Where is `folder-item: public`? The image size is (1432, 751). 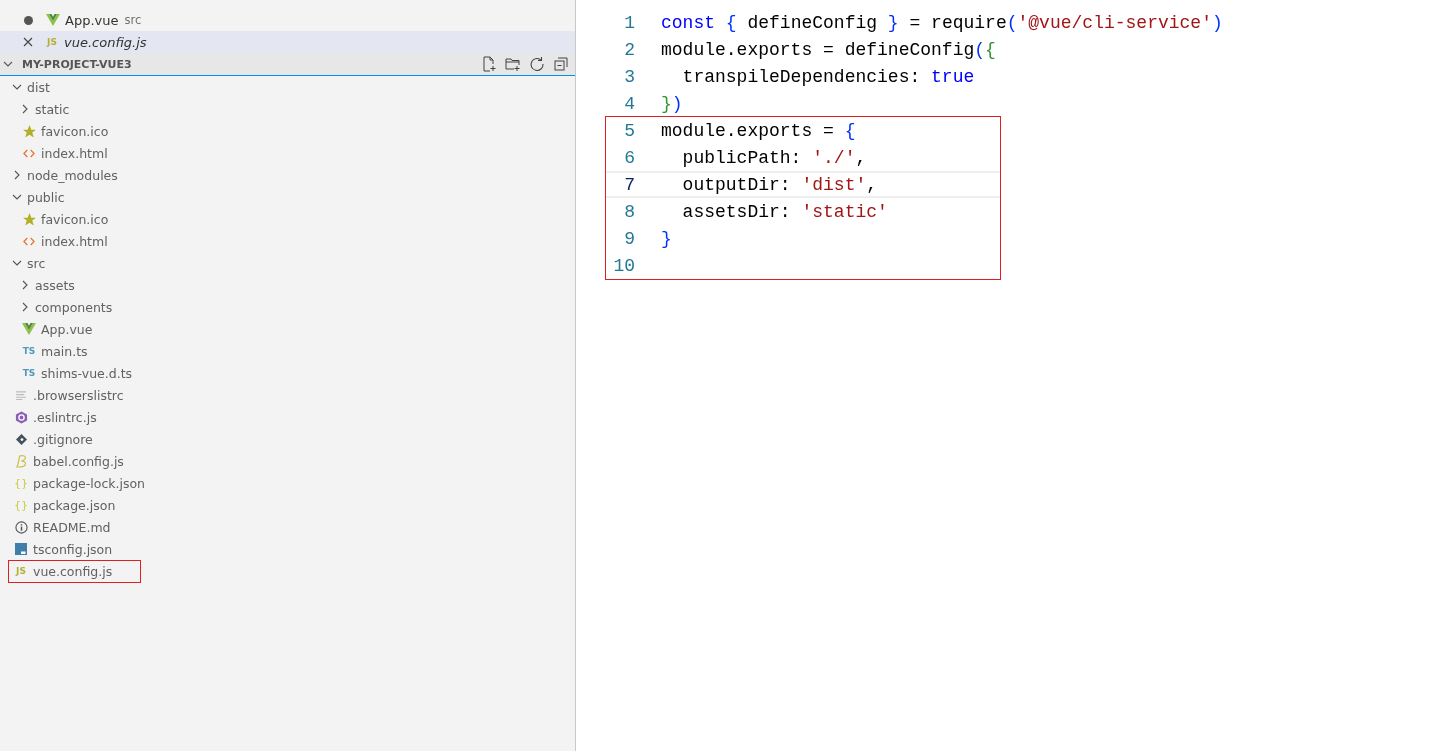
folder-item: public is located at coordinates (287, 197).